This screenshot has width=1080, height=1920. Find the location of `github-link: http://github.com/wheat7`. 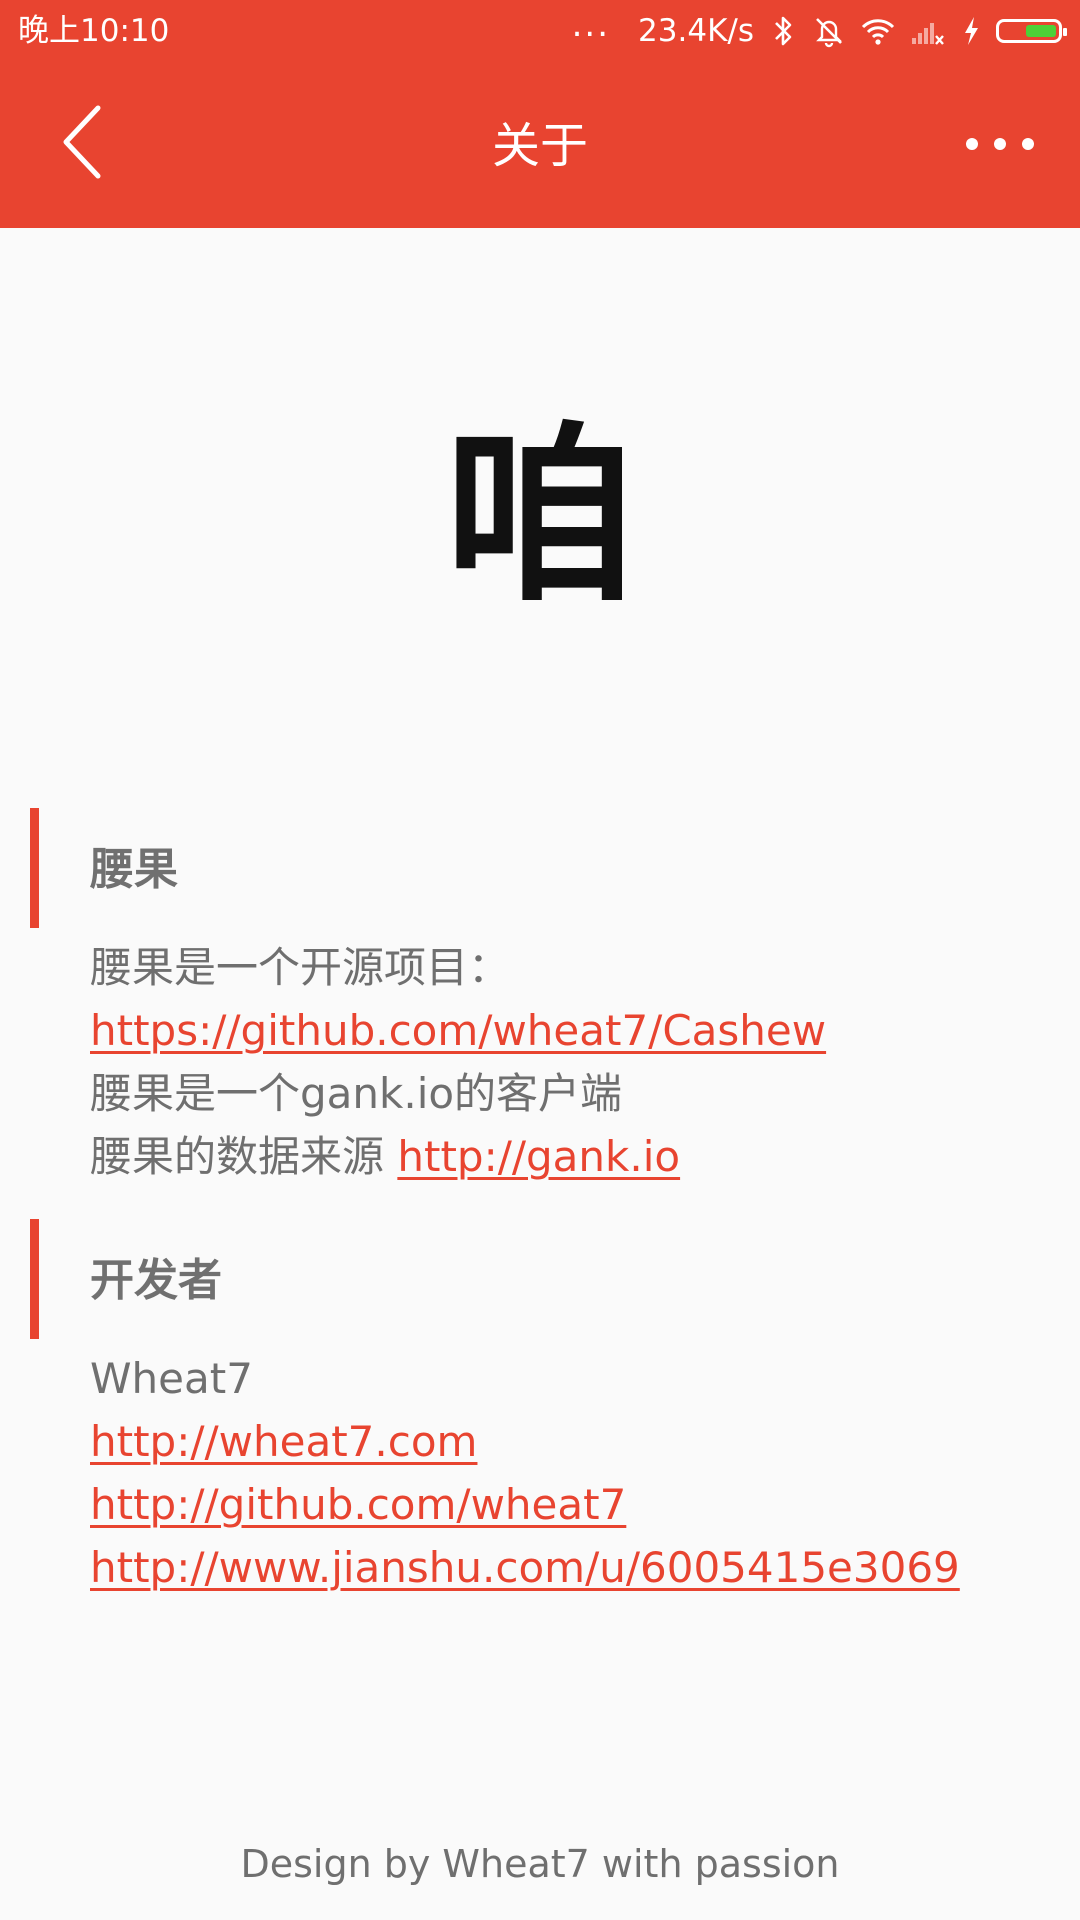

github-link: http://github.com/wheat7 is located at coordinates (358, 1504).